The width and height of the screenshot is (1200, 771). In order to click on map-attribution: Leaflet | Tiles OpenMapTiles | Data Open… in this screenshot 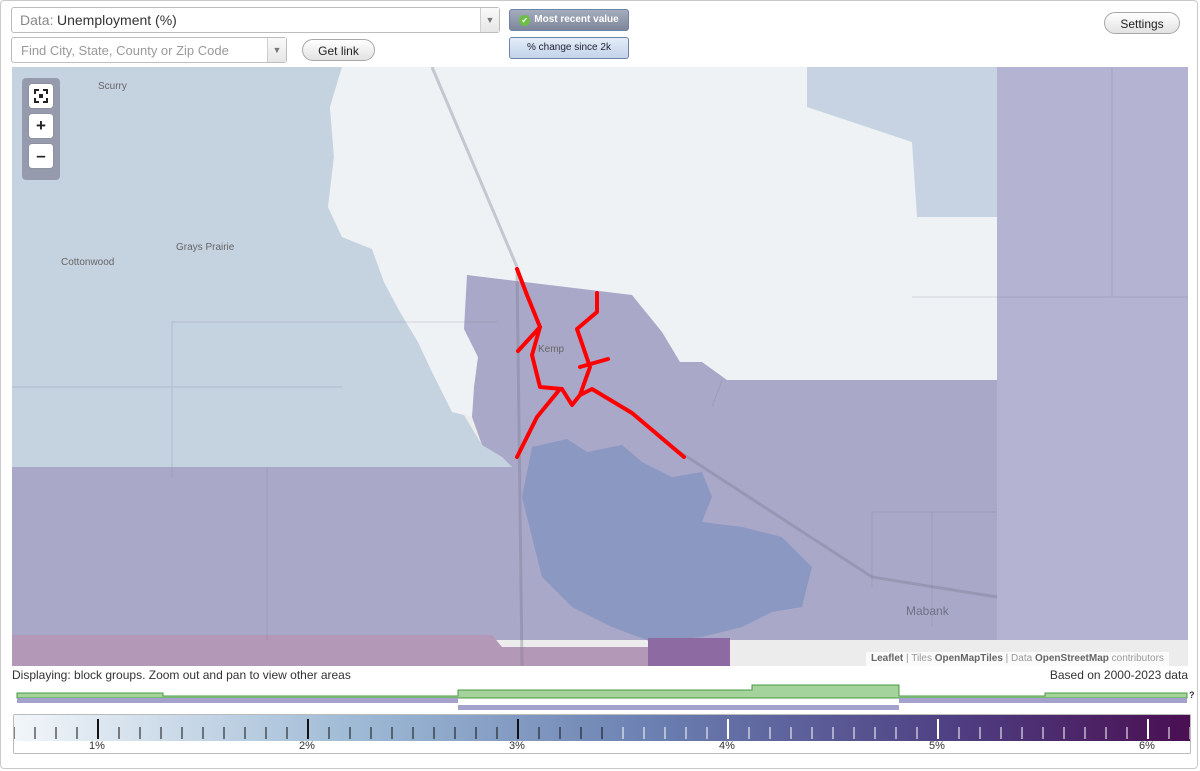, I will do `click(1017, 659)`.